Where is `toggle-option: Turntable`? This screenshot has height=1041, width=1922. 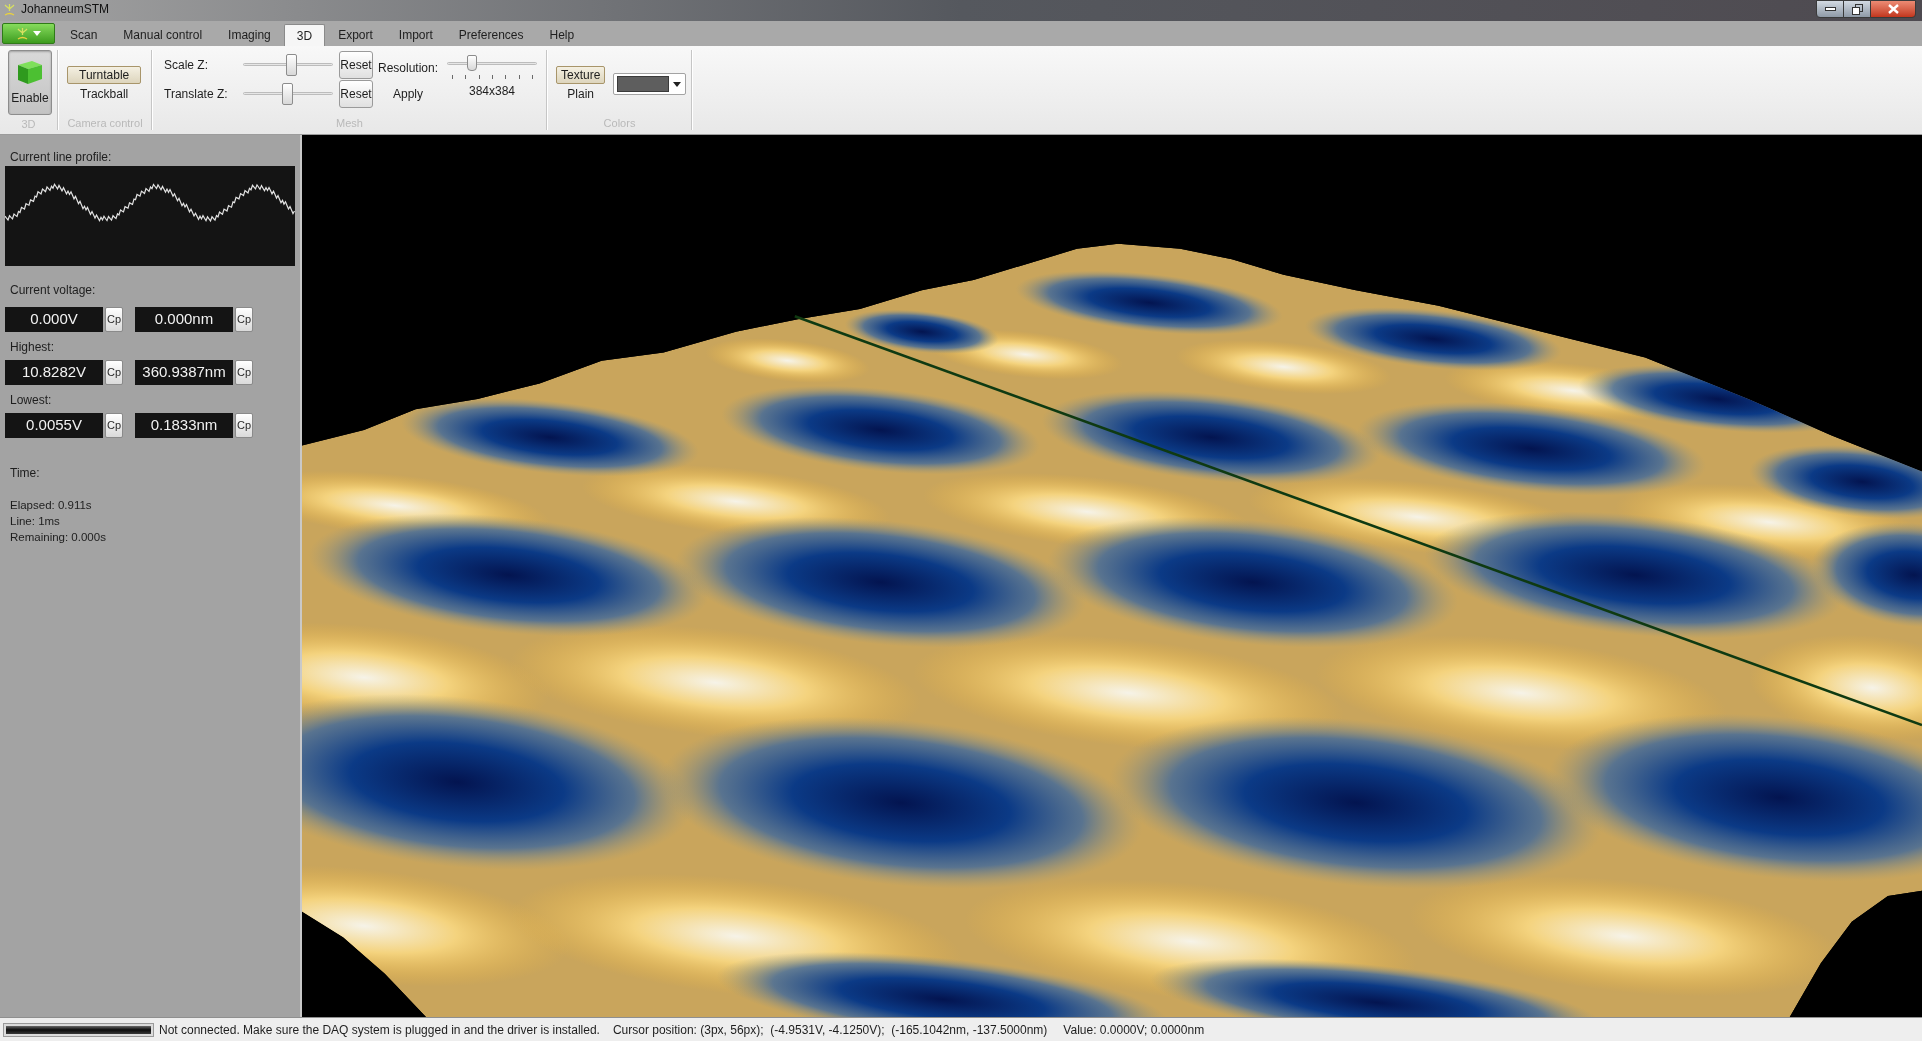 toggle-option: Turntable is located at coordinates (104, 75).